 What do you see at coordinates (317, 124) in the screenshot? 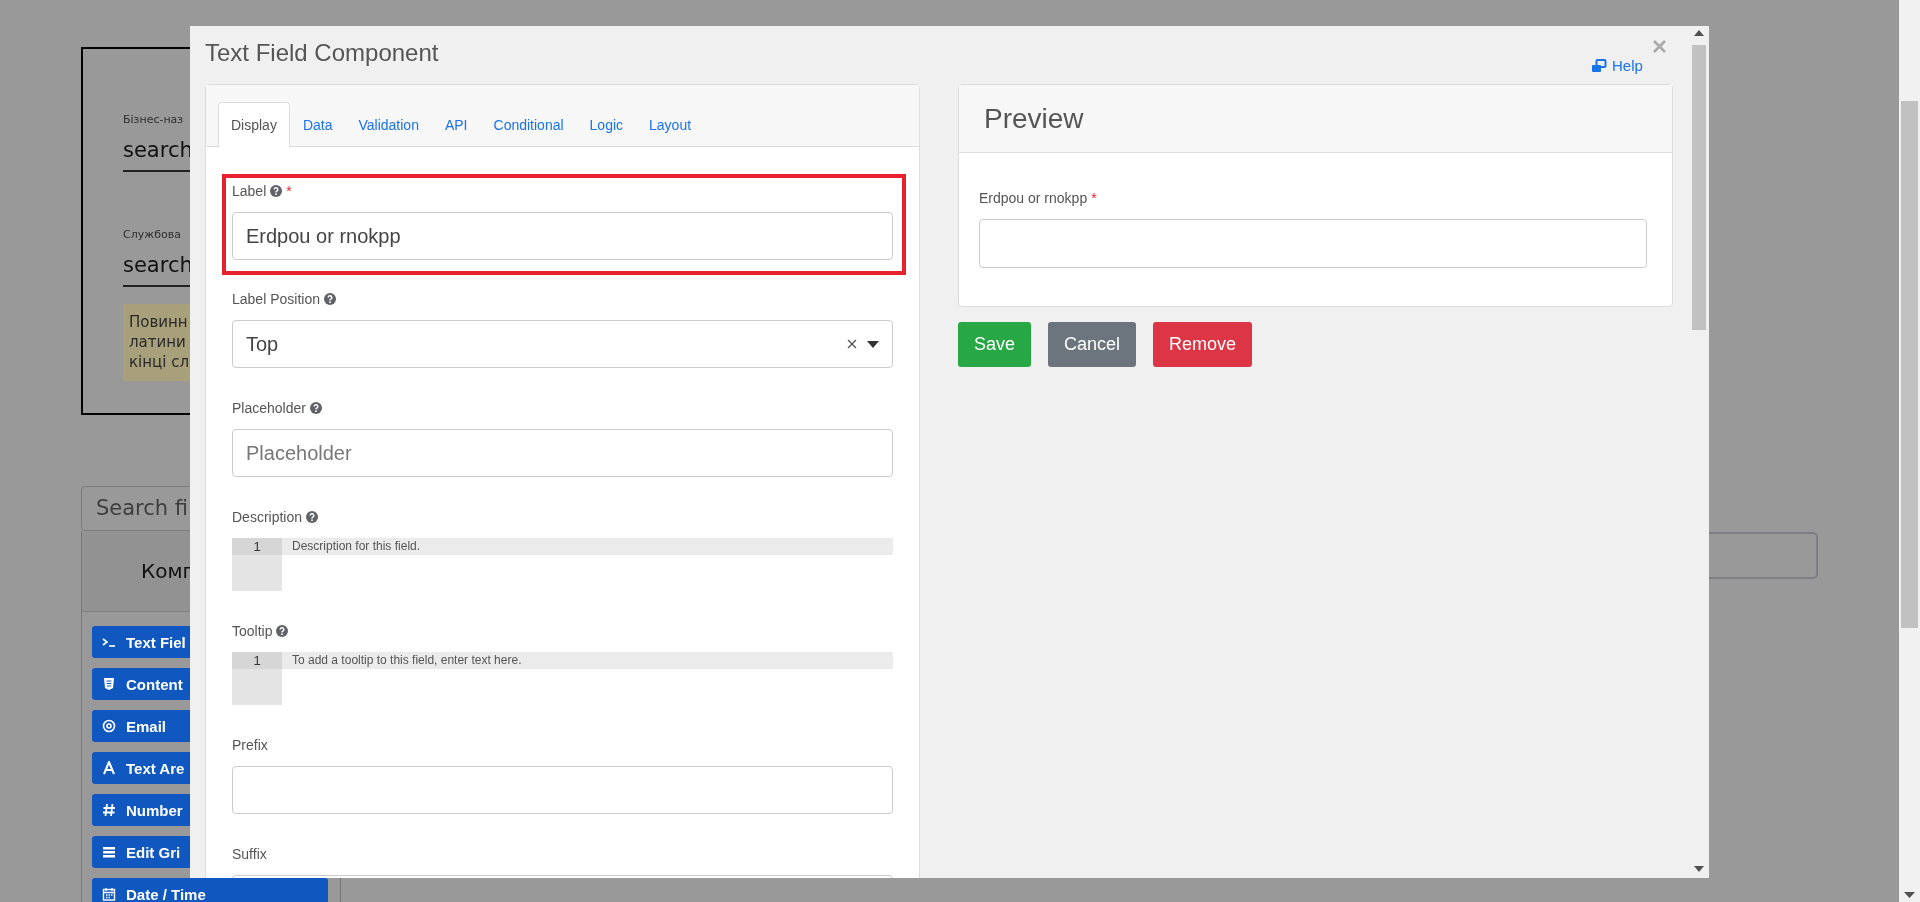
I see `tab: Data` at bounding box center [317, 124].